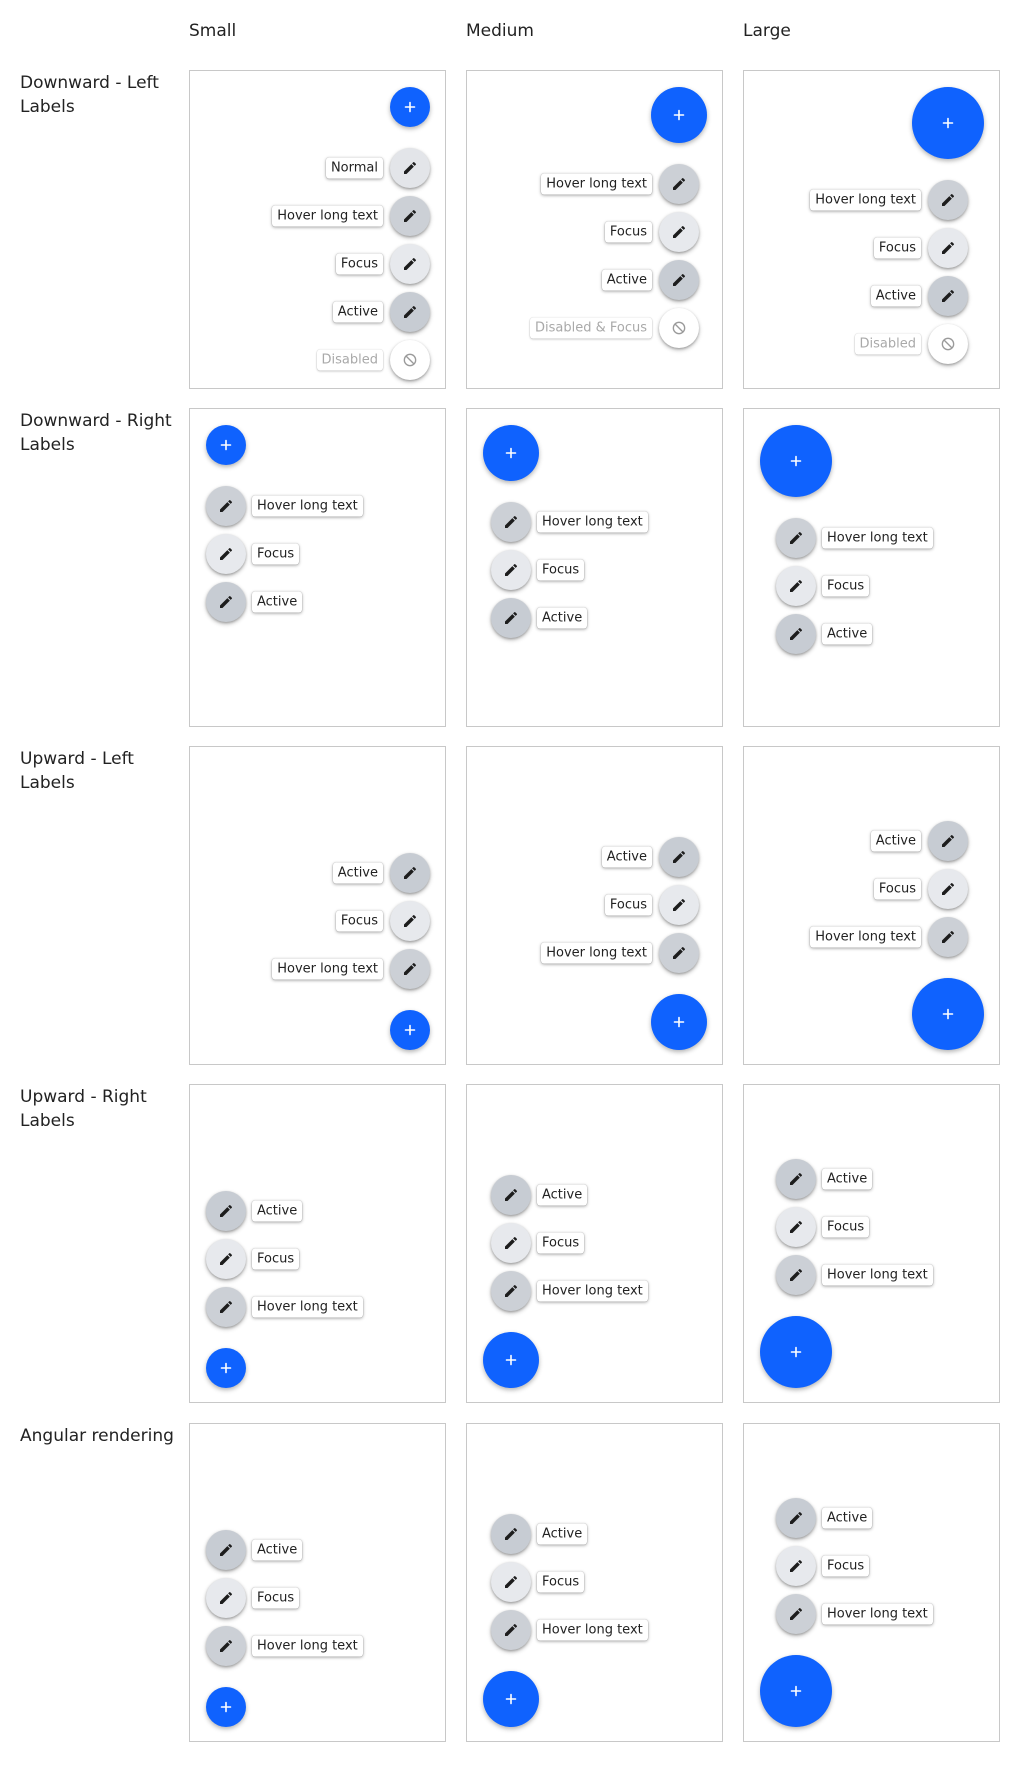  Describe the element at coordinates (594, 567) in the screenshot. I see `demo-cell-downward-right-medium: Hover long text Focus Active` at that location.